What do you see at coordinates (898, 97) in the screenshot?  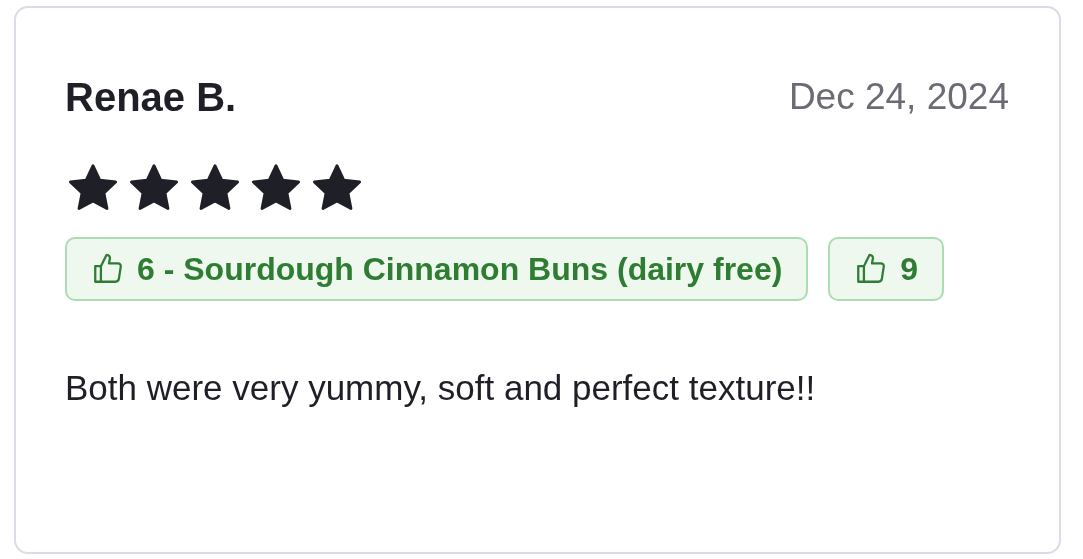 I see `review-date: Dec 24, 2024` at bounding box center [898, 97].